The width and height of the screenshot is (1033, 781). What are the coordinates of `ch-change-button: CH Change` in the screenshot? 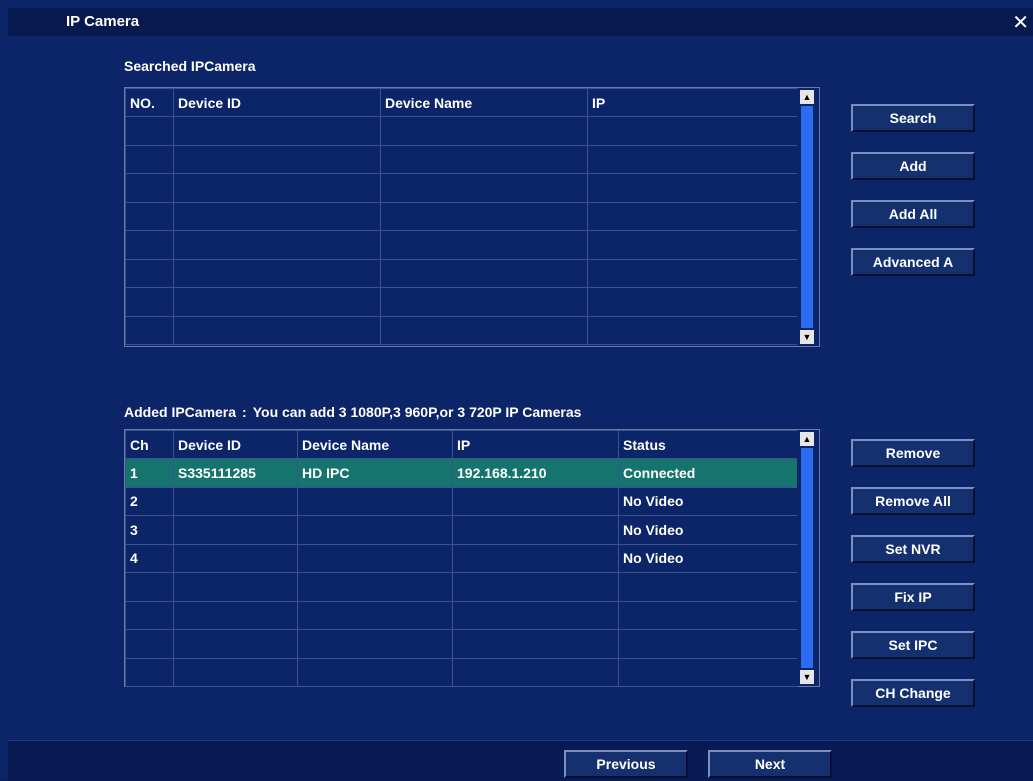 It's located at (913, 693).